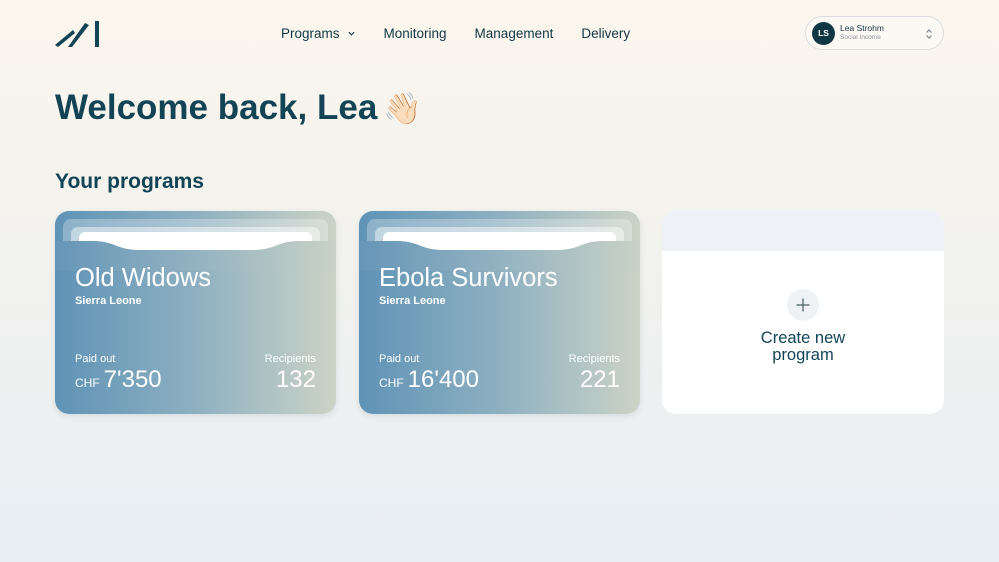  What do you see at coordinates (402, 108) in the screenshot?
I see `waving-hand-icon: 👋🏻` at bounding box center [402, 108].